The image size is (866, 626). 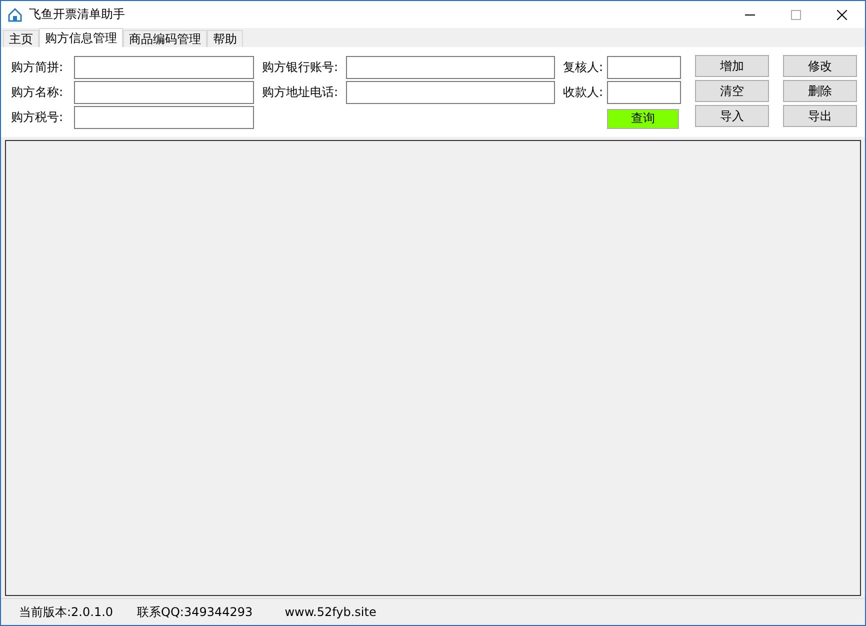 What do you see at coordinates (643, 118) in the screenshot?
I see `query-button: 查询` at bounding box center [643, 118].